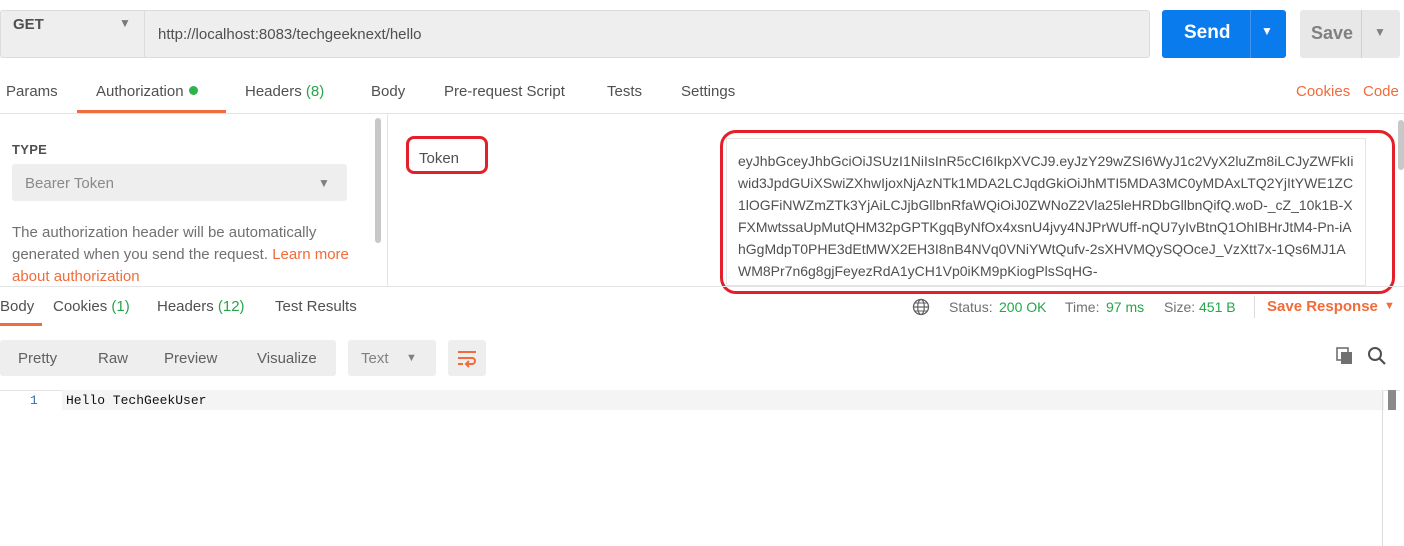 The width and height of the screenshot is (1404, 546). Describe the element at coordinates (80, 306) in the screenshot. I see `tab-response-cookies-label: Cookies` at that location.